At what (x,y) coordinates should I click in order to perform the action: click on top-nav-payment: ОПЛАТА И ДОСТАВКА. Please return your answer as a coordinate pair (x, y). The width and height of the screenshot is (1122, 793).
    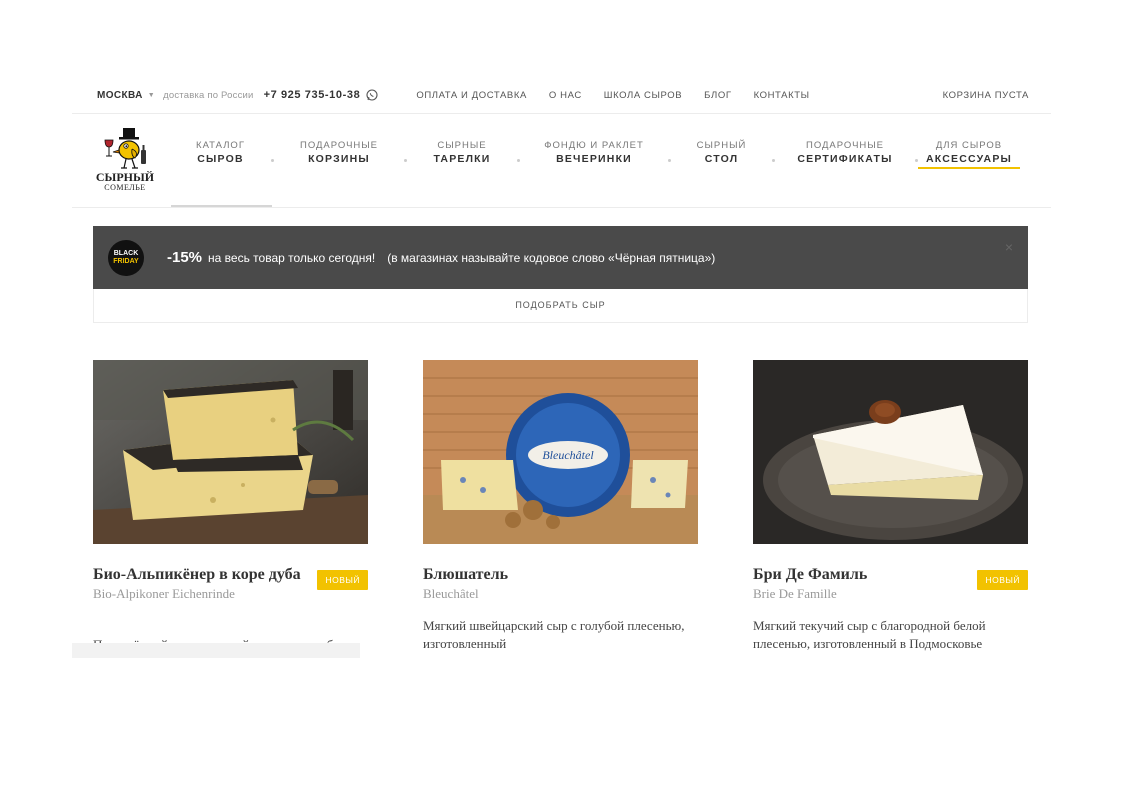
    Looking at the image, I should click on (471, 95).